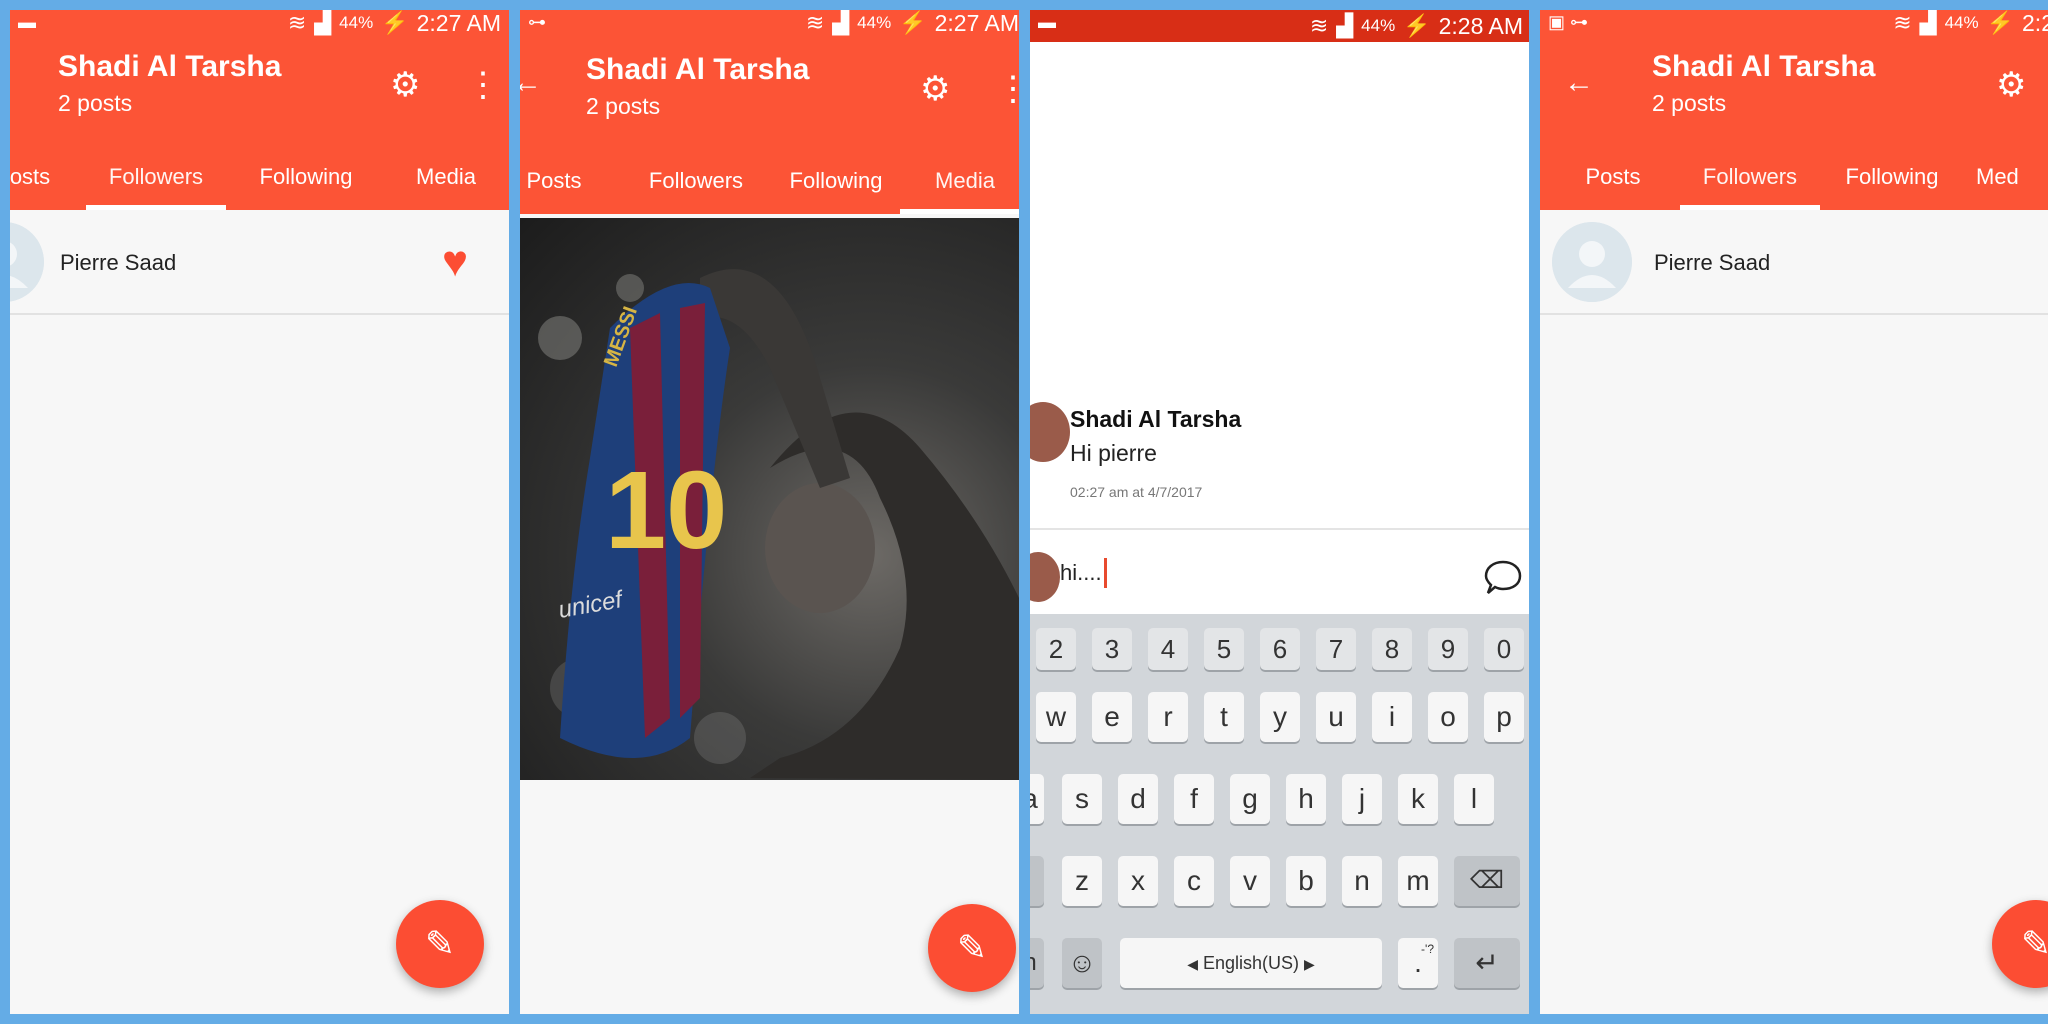 This screenshot has width=2048, height=1024. I want to click on space-key: ◀ English(US) ▶, so click(1251, 963).